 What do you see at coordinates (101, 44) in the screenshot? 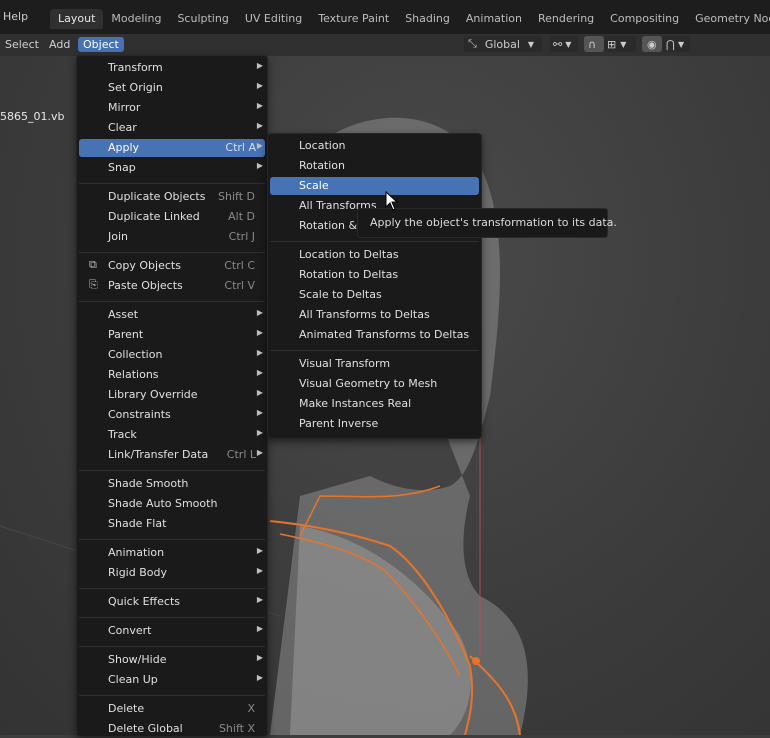
I see `object-menu: Object` at bounding box center [101, 44].